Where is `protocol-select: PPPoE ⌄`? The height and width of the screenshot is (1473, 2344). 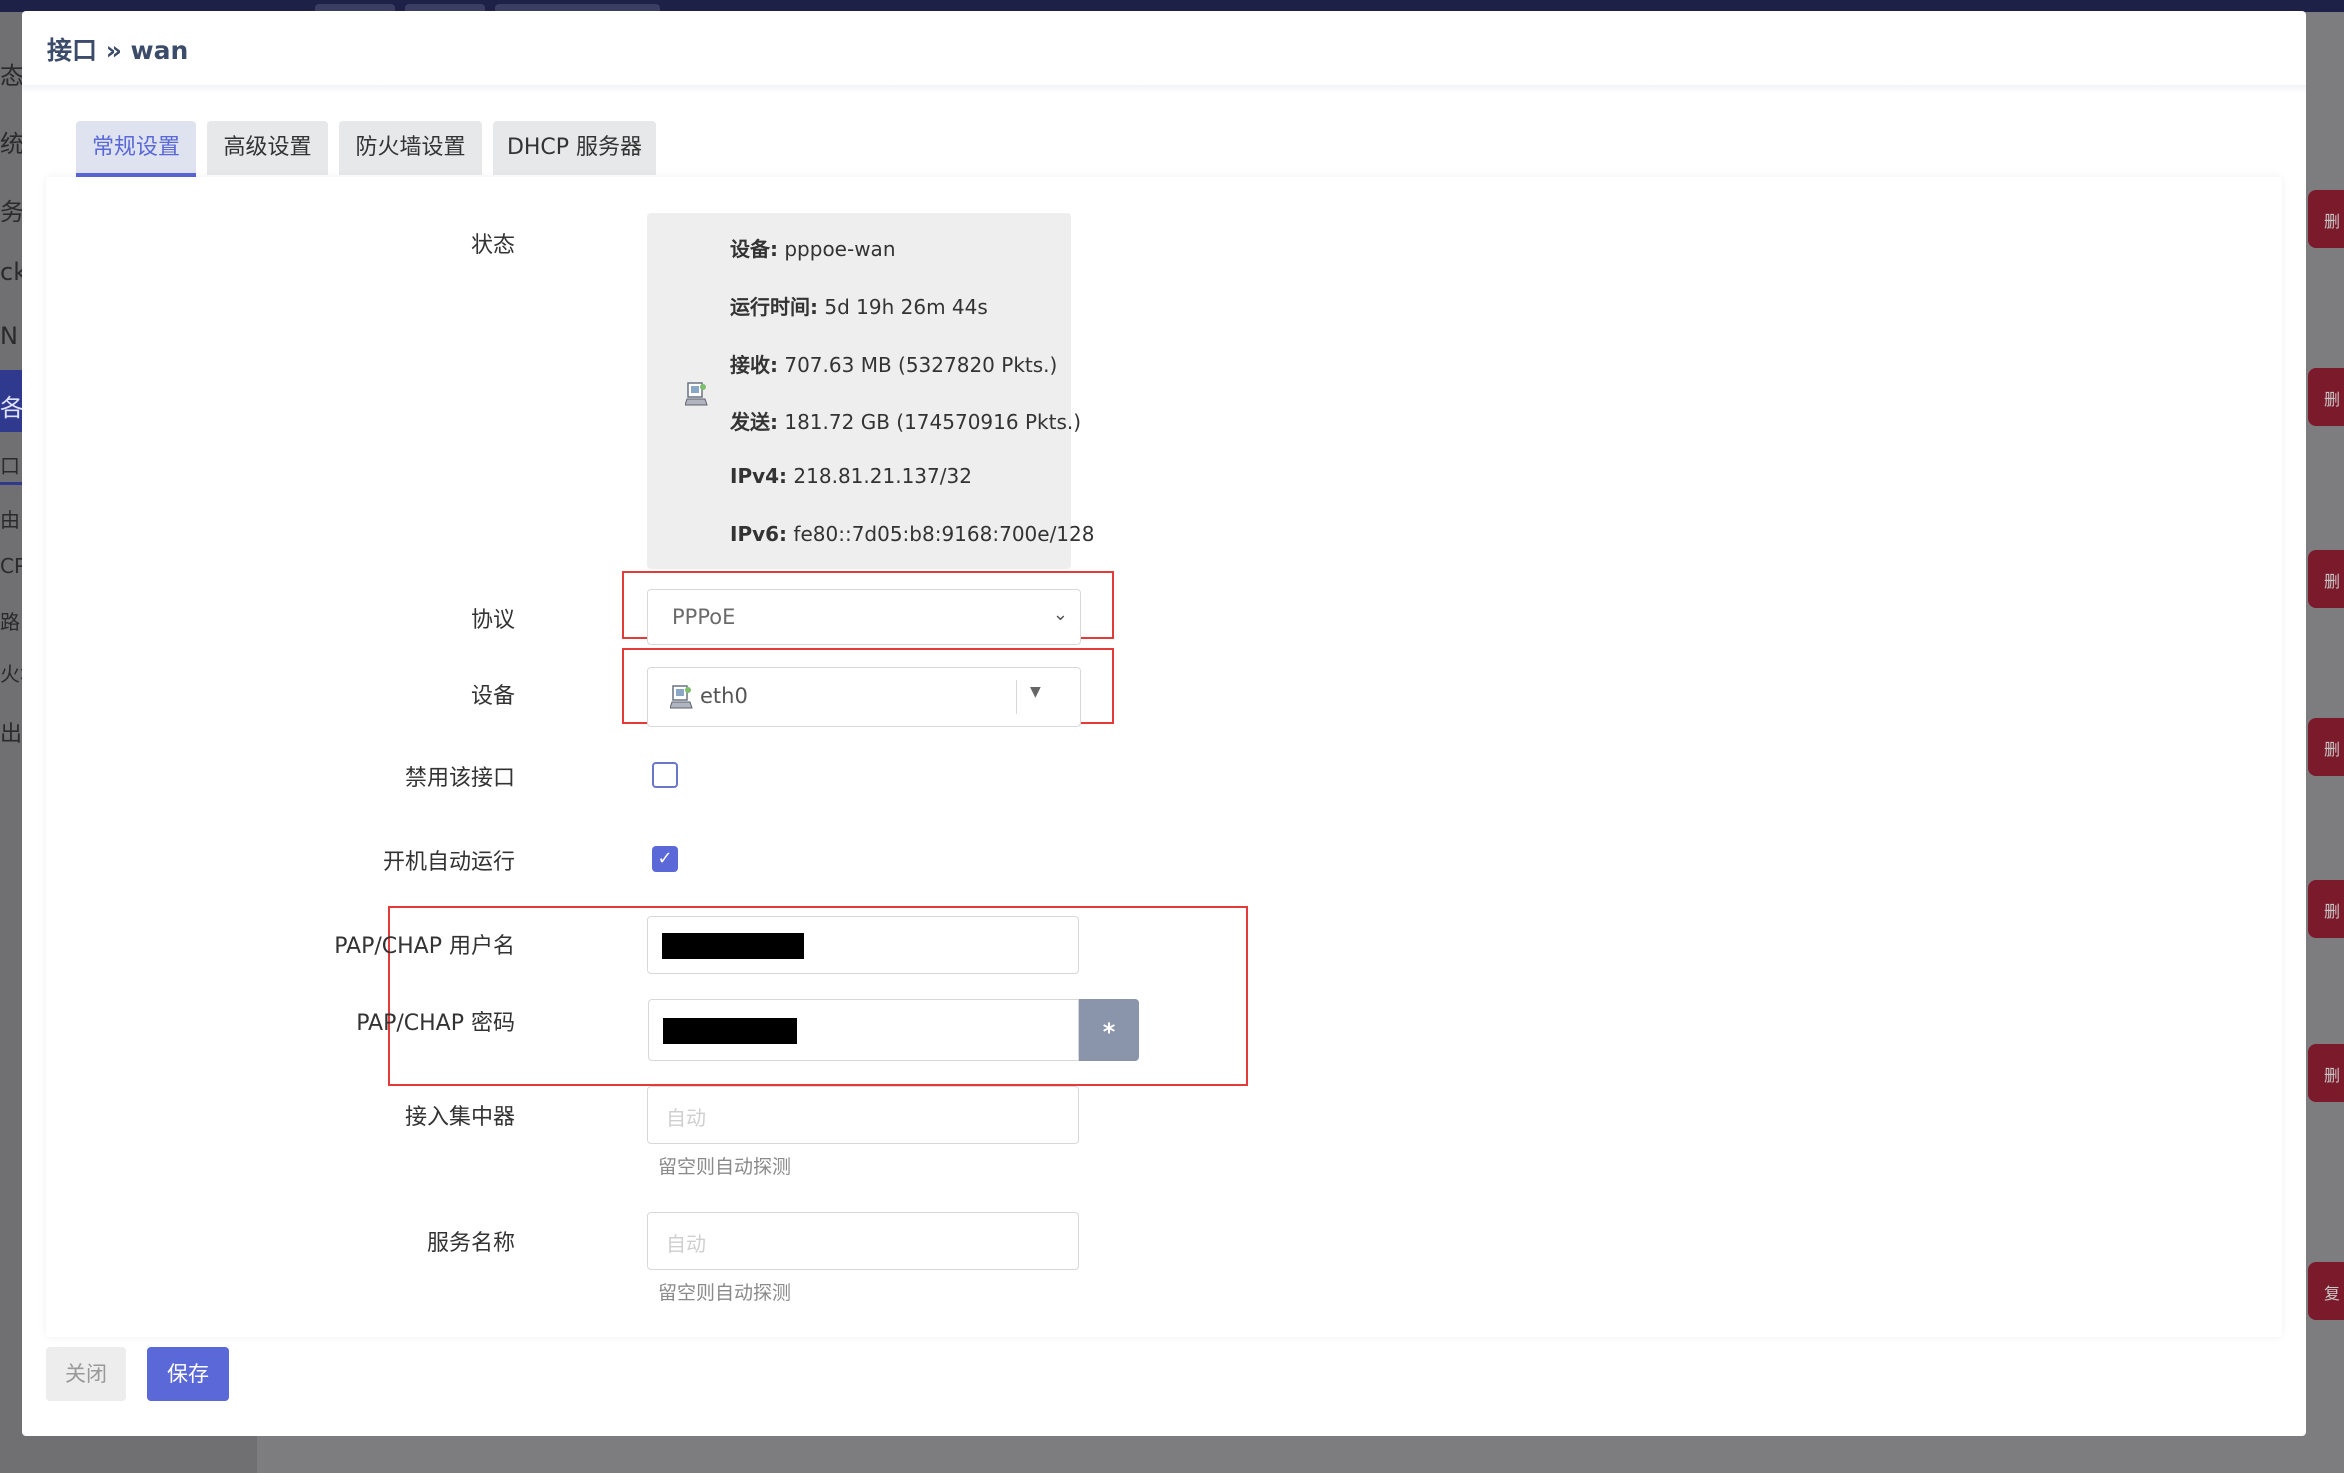
protocol-select: PPPoE ⌄ is located at coordinates (864, 617).